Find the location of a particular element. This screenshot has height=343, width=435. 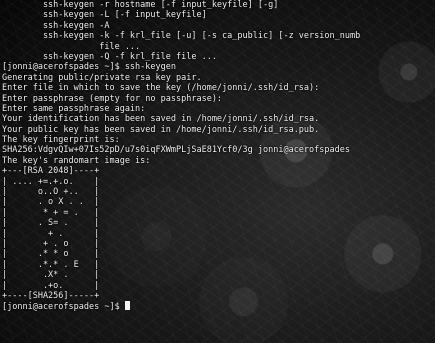

randomart-line: | . S= . | is located at coordinates (51, 223).